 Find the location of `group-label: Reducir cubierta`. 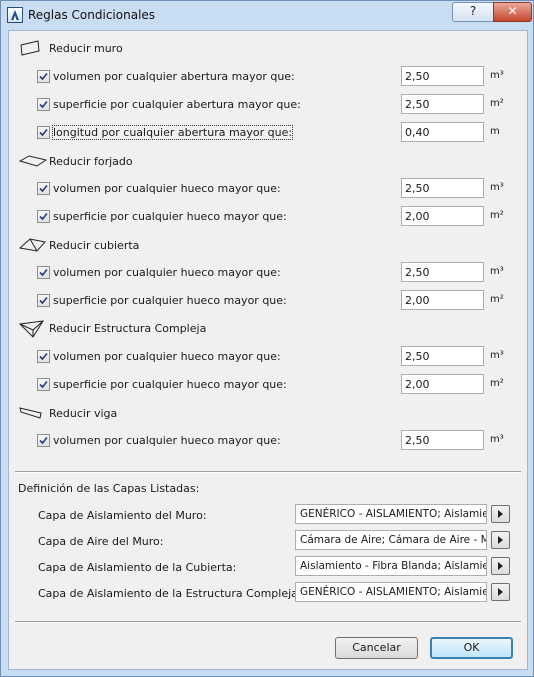

group-label: Reducir cubierta is located at coordinates (94, 245).